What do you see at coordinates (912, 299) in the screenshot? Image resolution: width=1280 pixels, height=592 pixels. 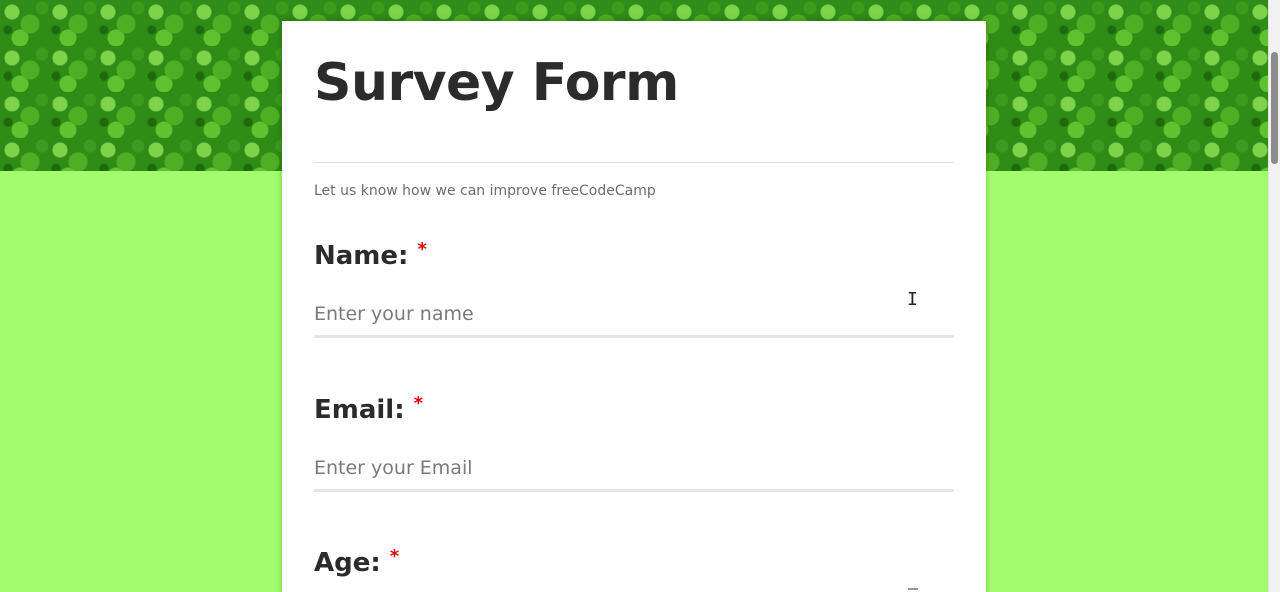 I see `text-cursor-icon: I` at bounding box center [912, 299].